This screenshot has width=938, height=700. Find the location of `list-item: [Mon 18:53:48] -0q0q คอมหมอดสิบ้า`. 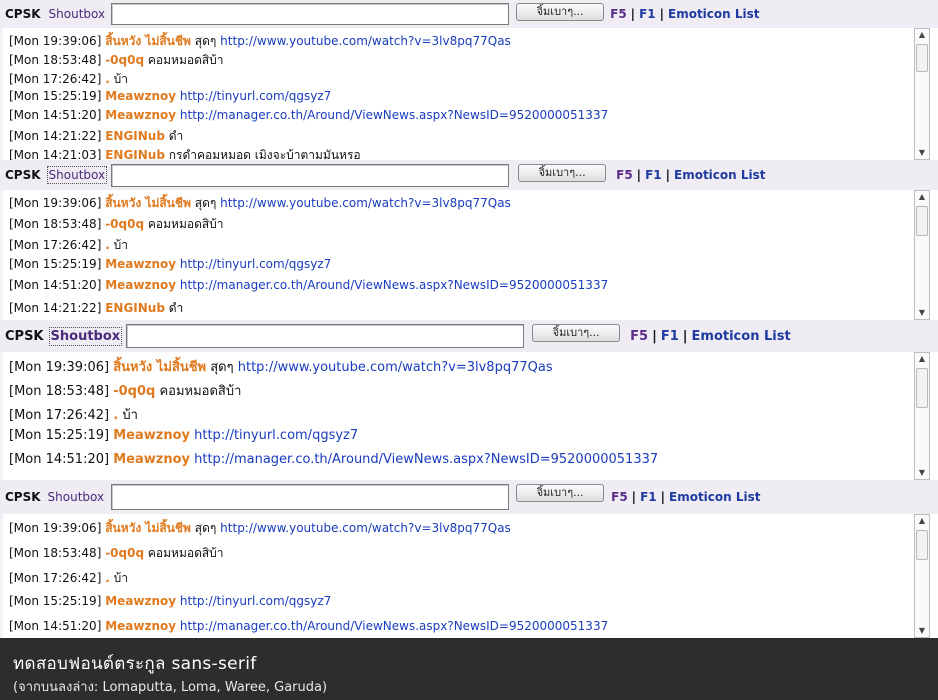

list-item: [Mon 18:53:48] -0q0q คอมหมอดสิบ้า is located at coordinates (116, 60).